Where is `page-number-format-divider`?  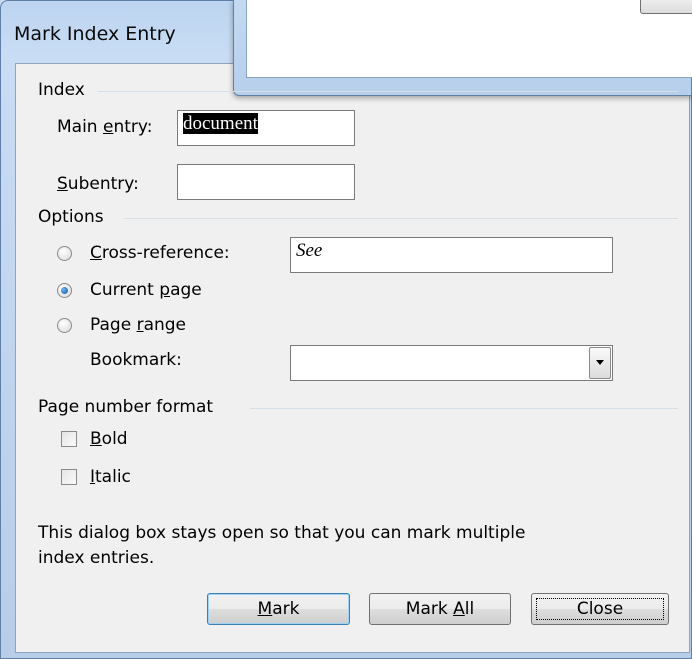
page-number-format-divider is located at coordinates (464, 408).